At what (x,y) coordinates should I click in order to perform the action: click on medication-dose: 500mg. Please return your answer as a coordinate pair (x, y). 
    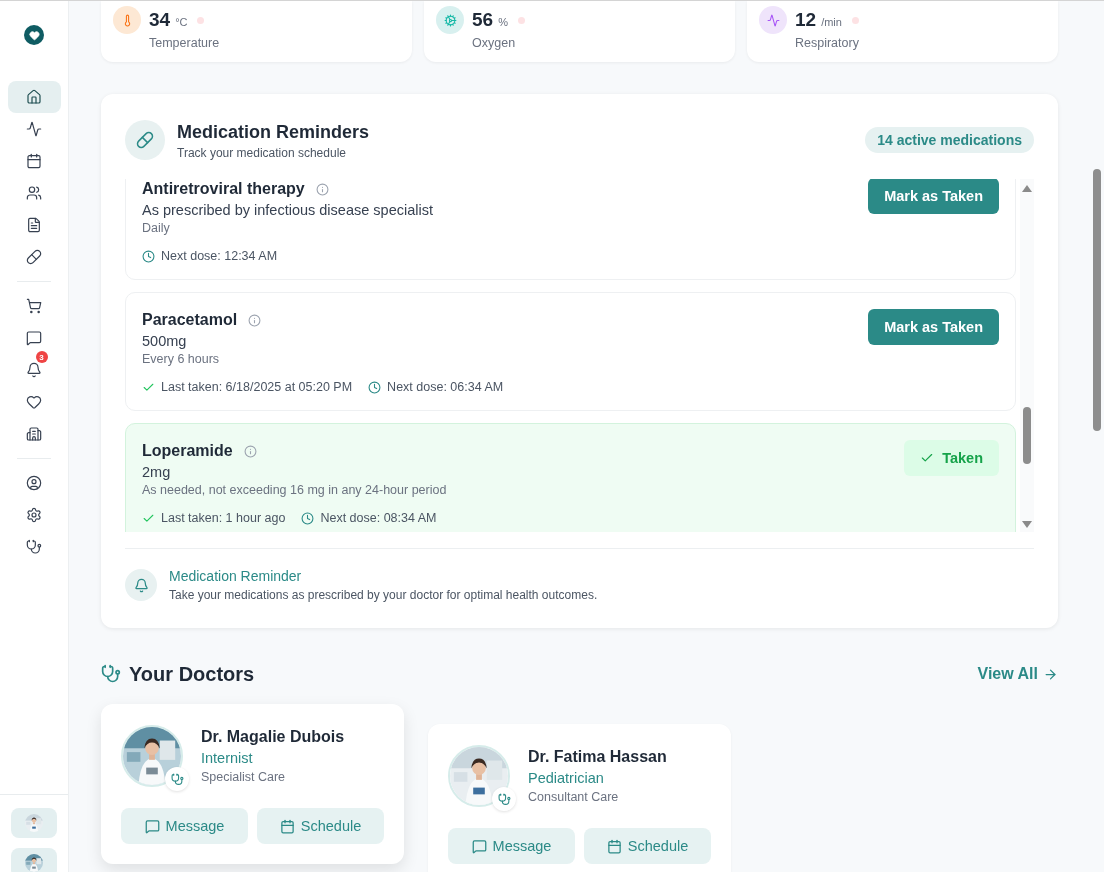
    Looking at the image, I should click on (165, 341).